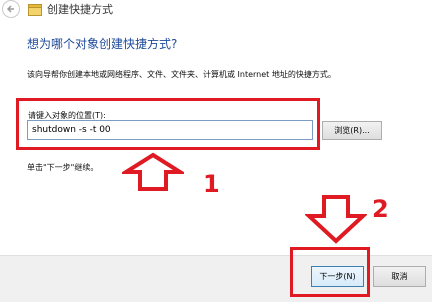 The image size is (432, 302). Describe the element at coordinates (63, 167) in the screenshot. I see `continue-hint: 单击"下一步"继续。` at that location.